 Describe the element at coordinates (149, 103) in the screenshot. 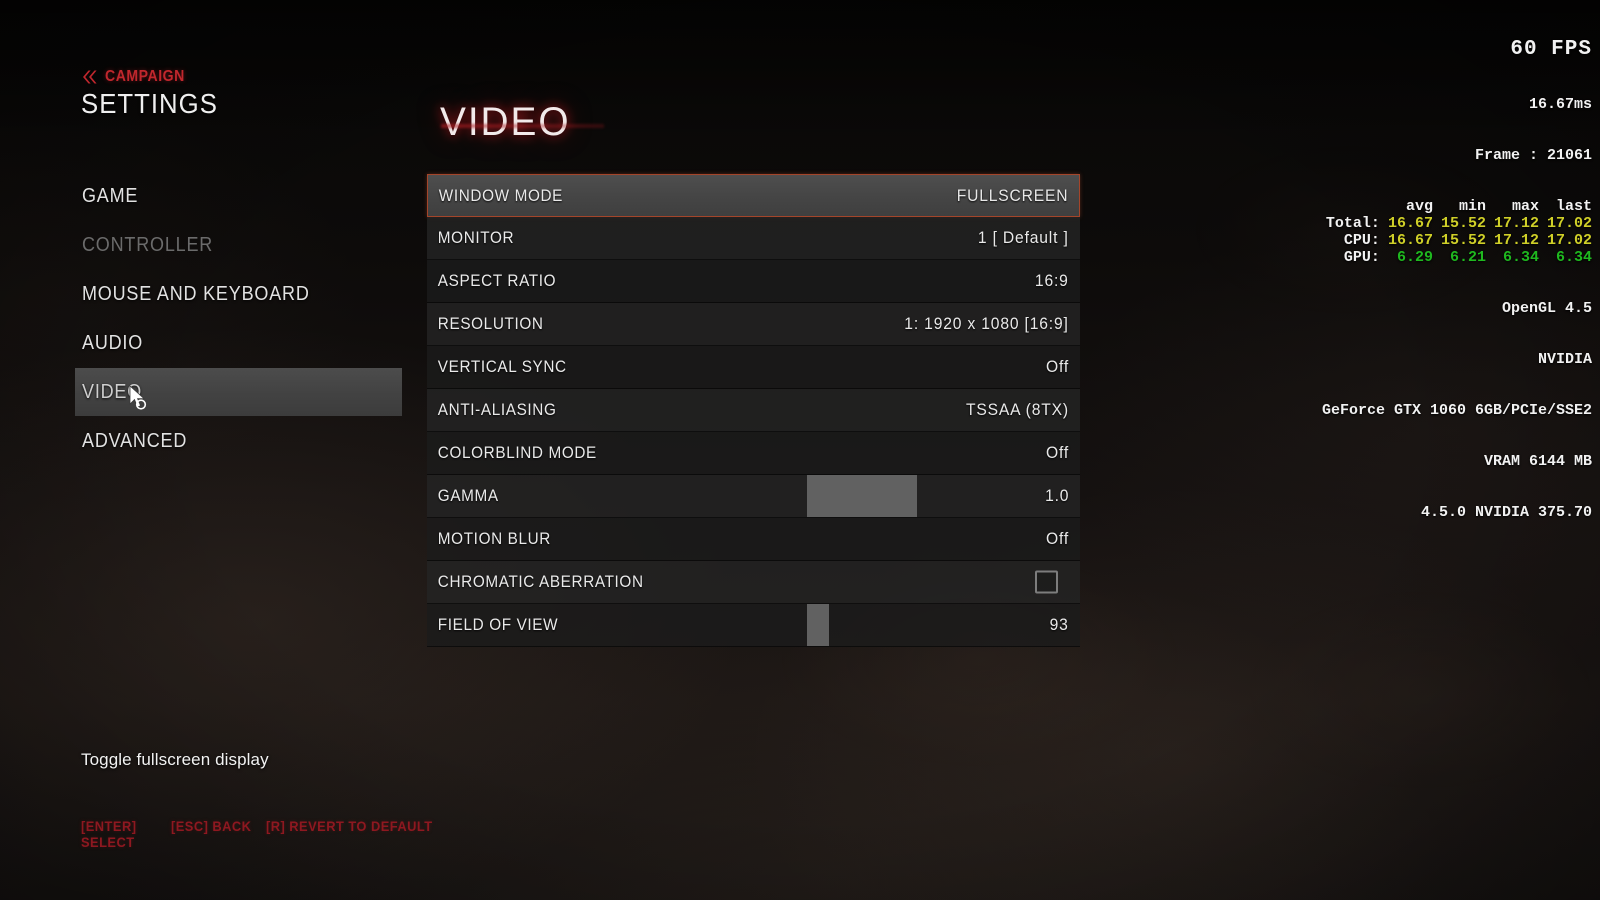

I see `page-title: SETTINGS` at that location.